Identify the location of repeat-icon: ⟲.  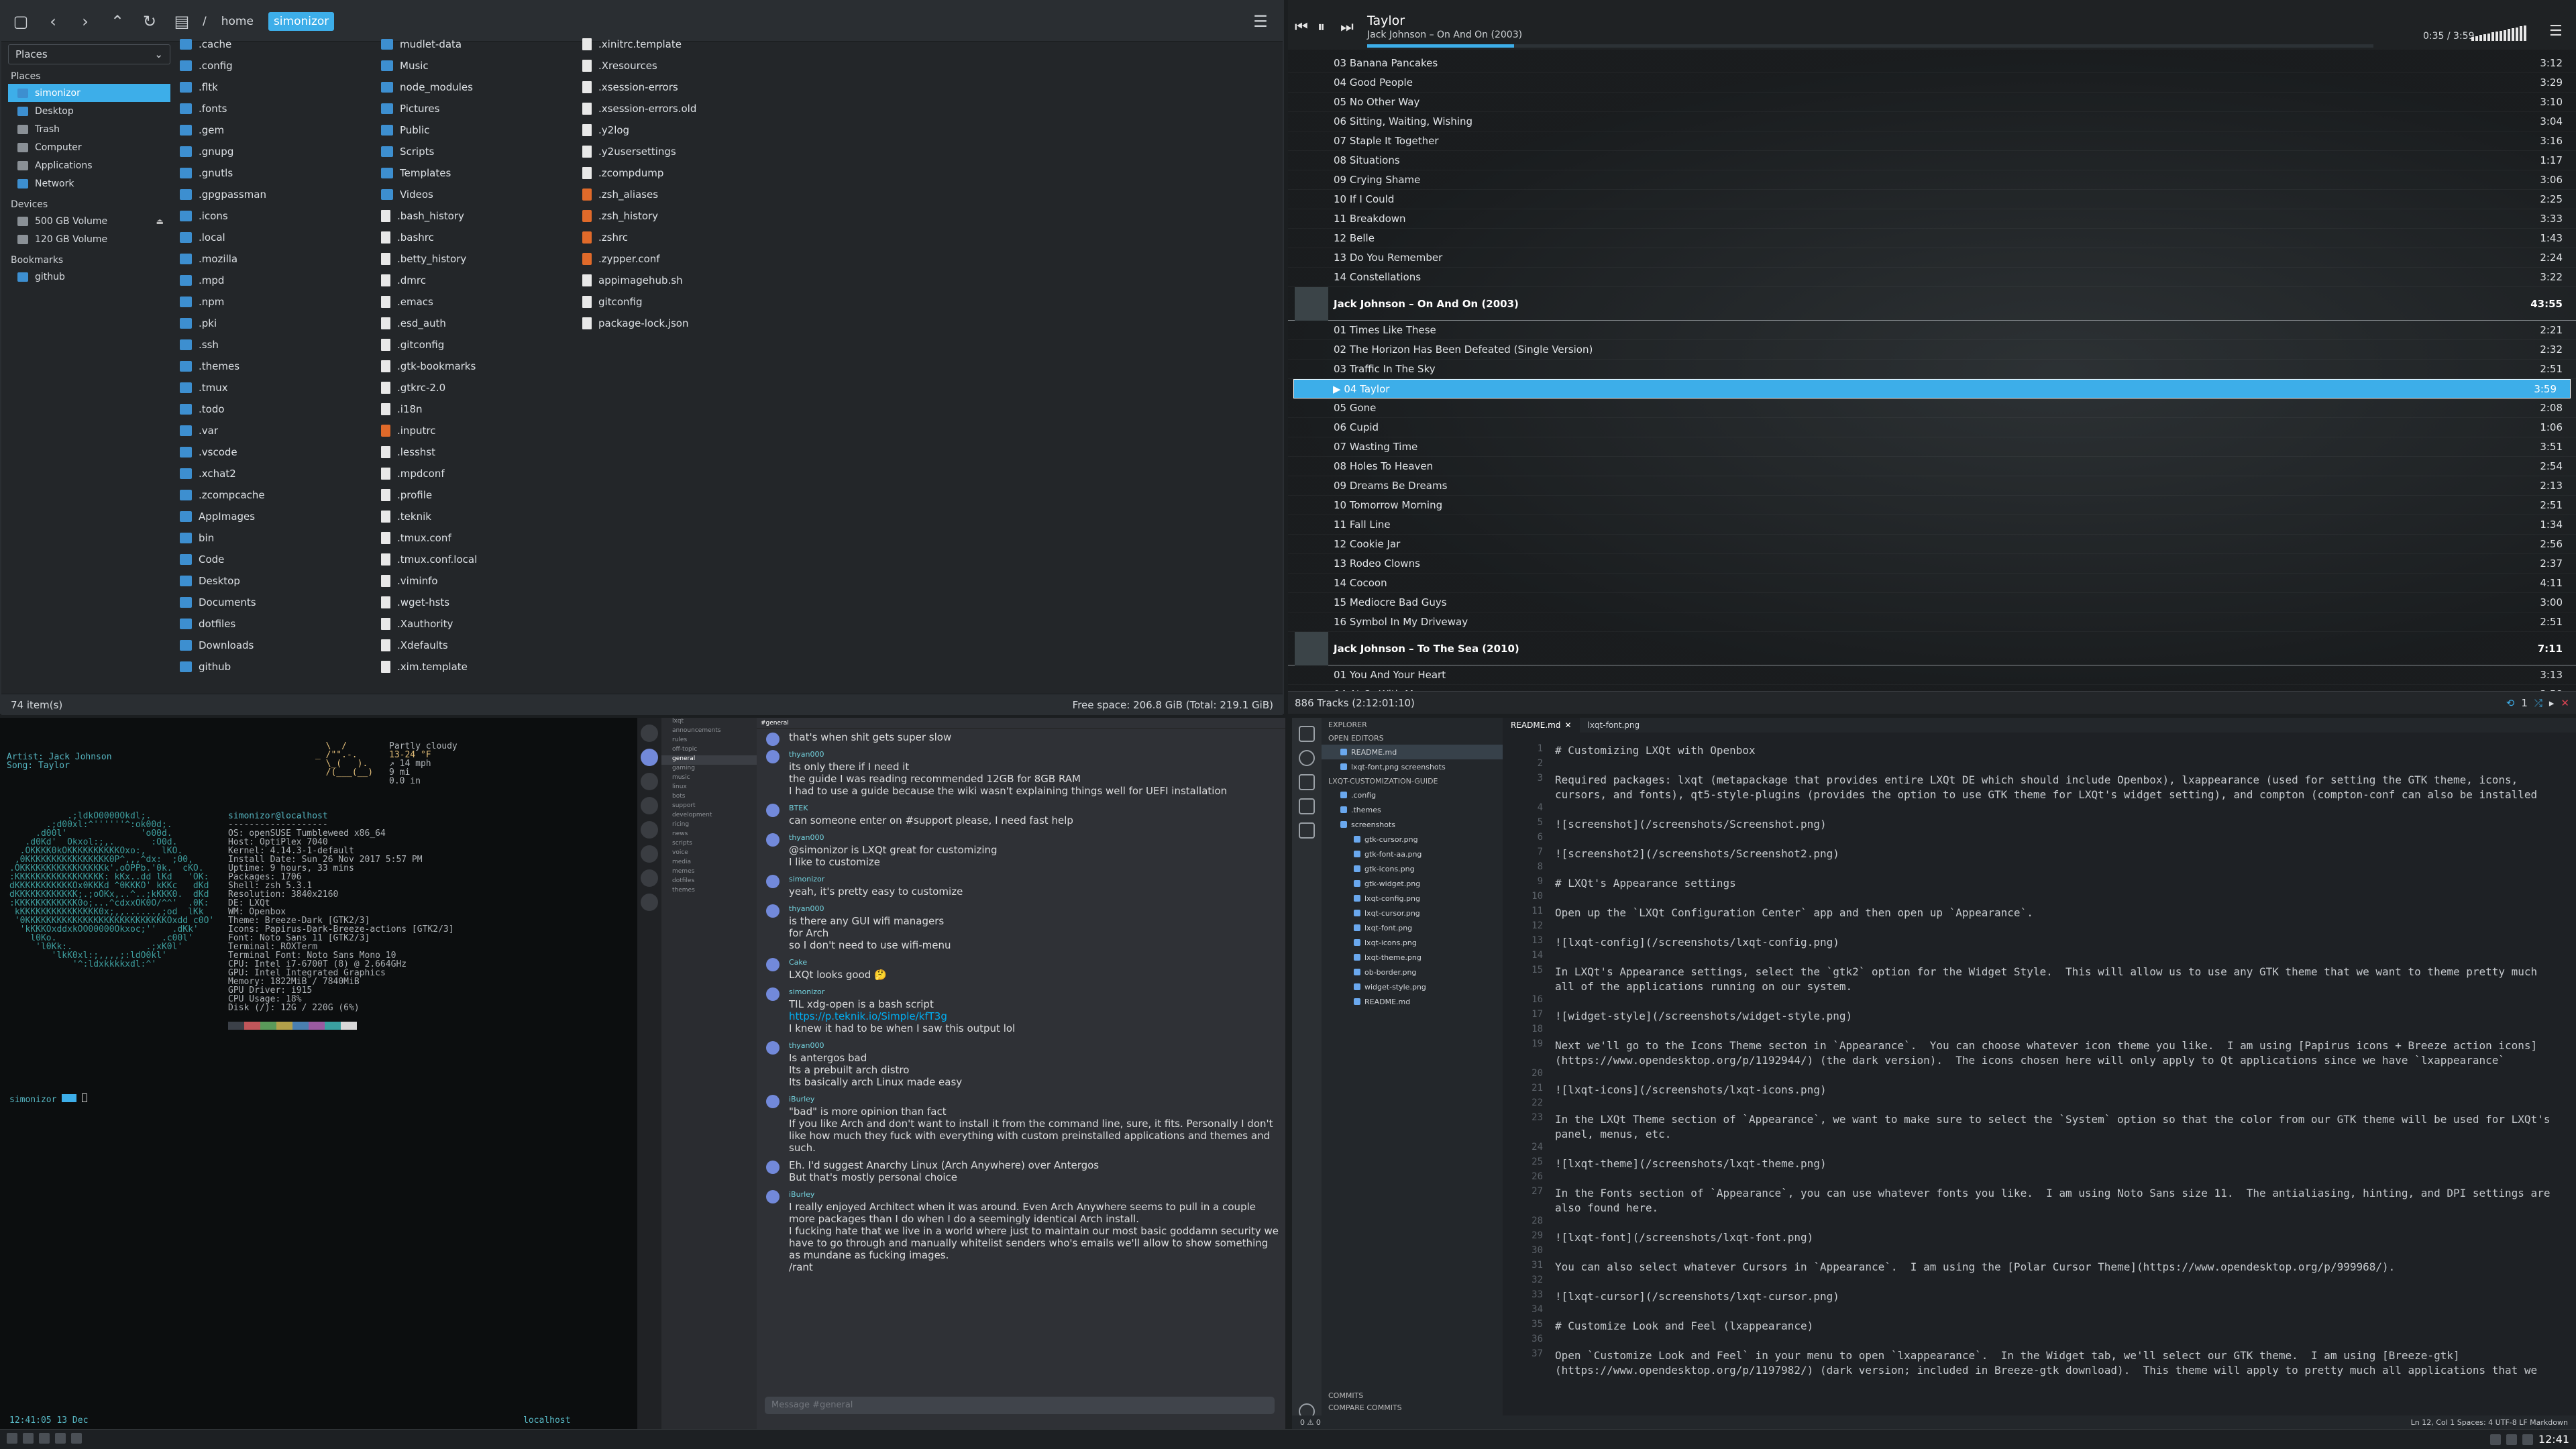
(2510, 703).